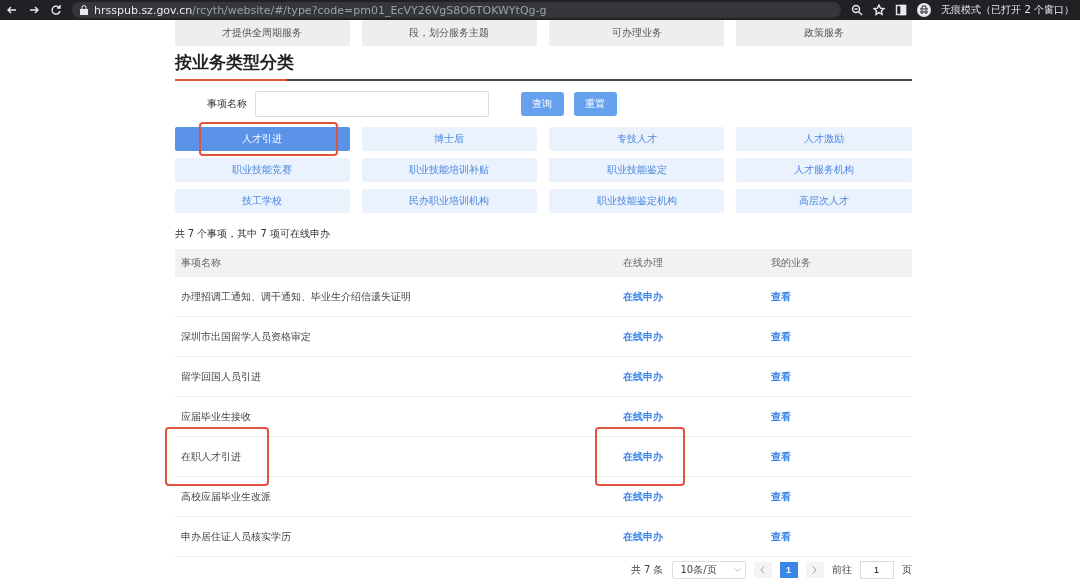 The height and width of the screenshot is (584, 1080). I want to click on chevron-right-icon, so click(814, 570).